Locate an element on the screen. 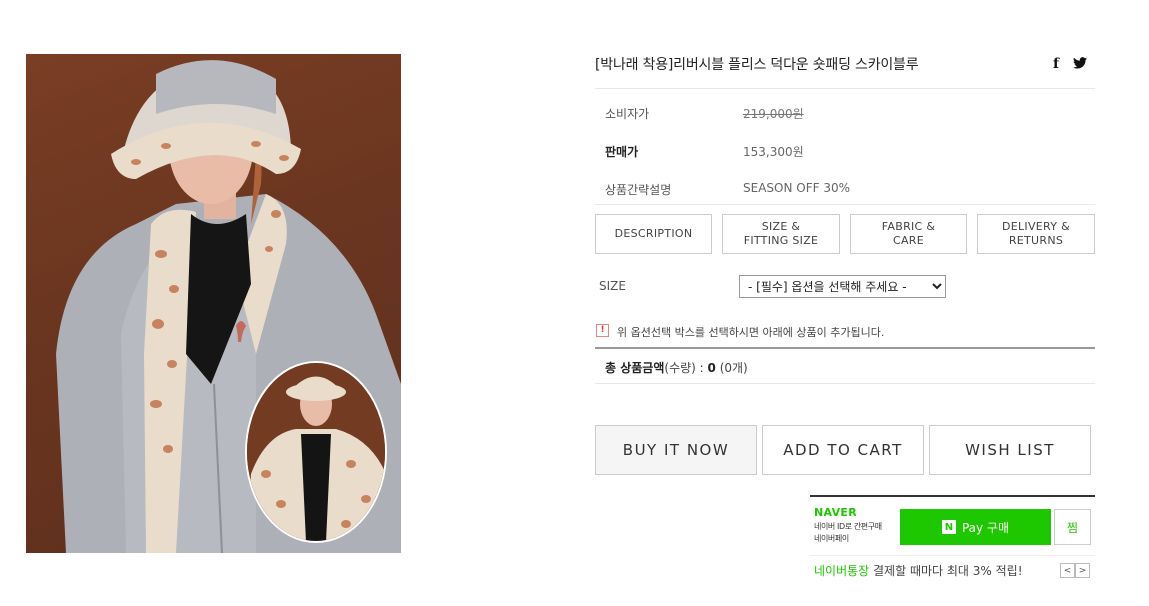  facebook-icon: f is located at coordinates (1056, 64).